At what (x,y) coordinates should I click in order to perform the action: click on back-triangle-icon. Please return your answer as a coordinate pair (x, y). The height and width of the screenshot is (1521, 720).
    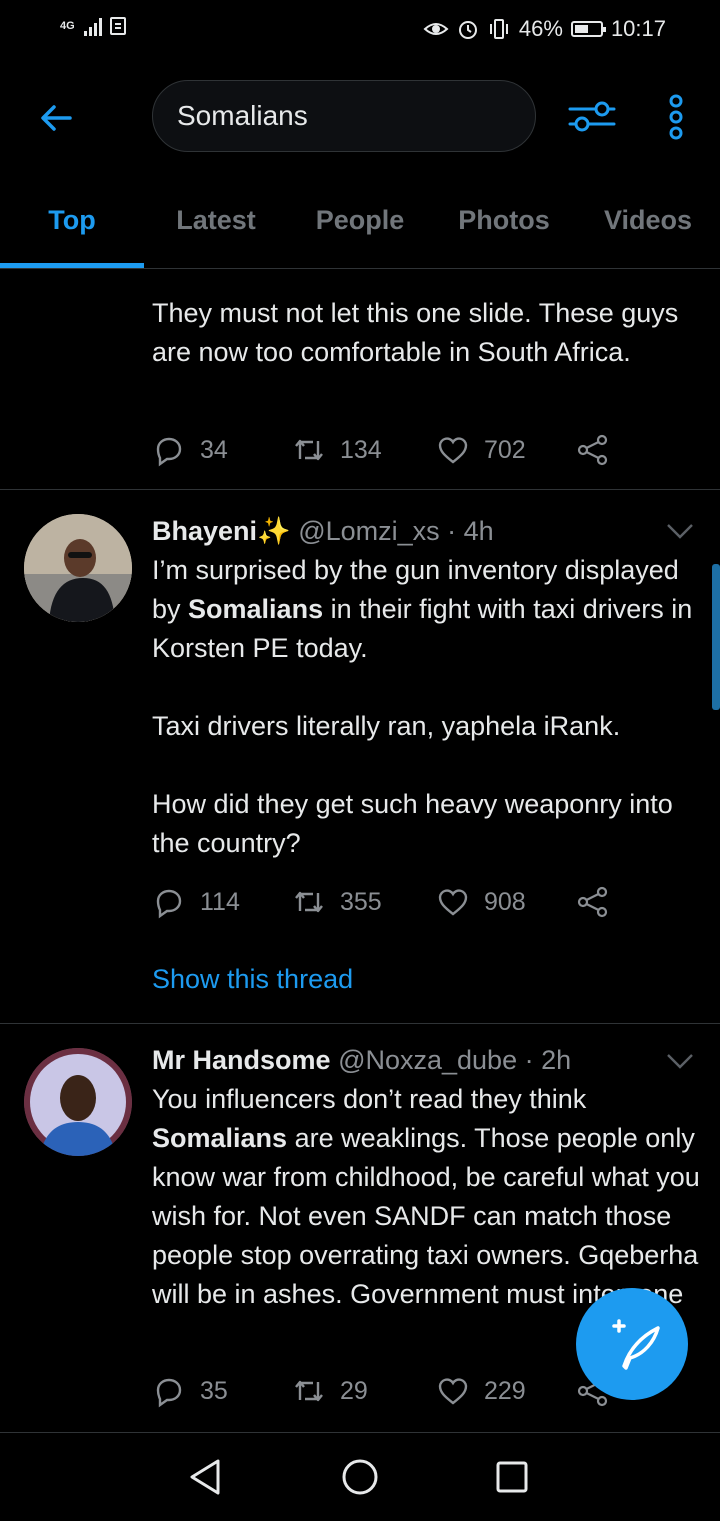
    Looking at the image, I should click on (206, 1477).